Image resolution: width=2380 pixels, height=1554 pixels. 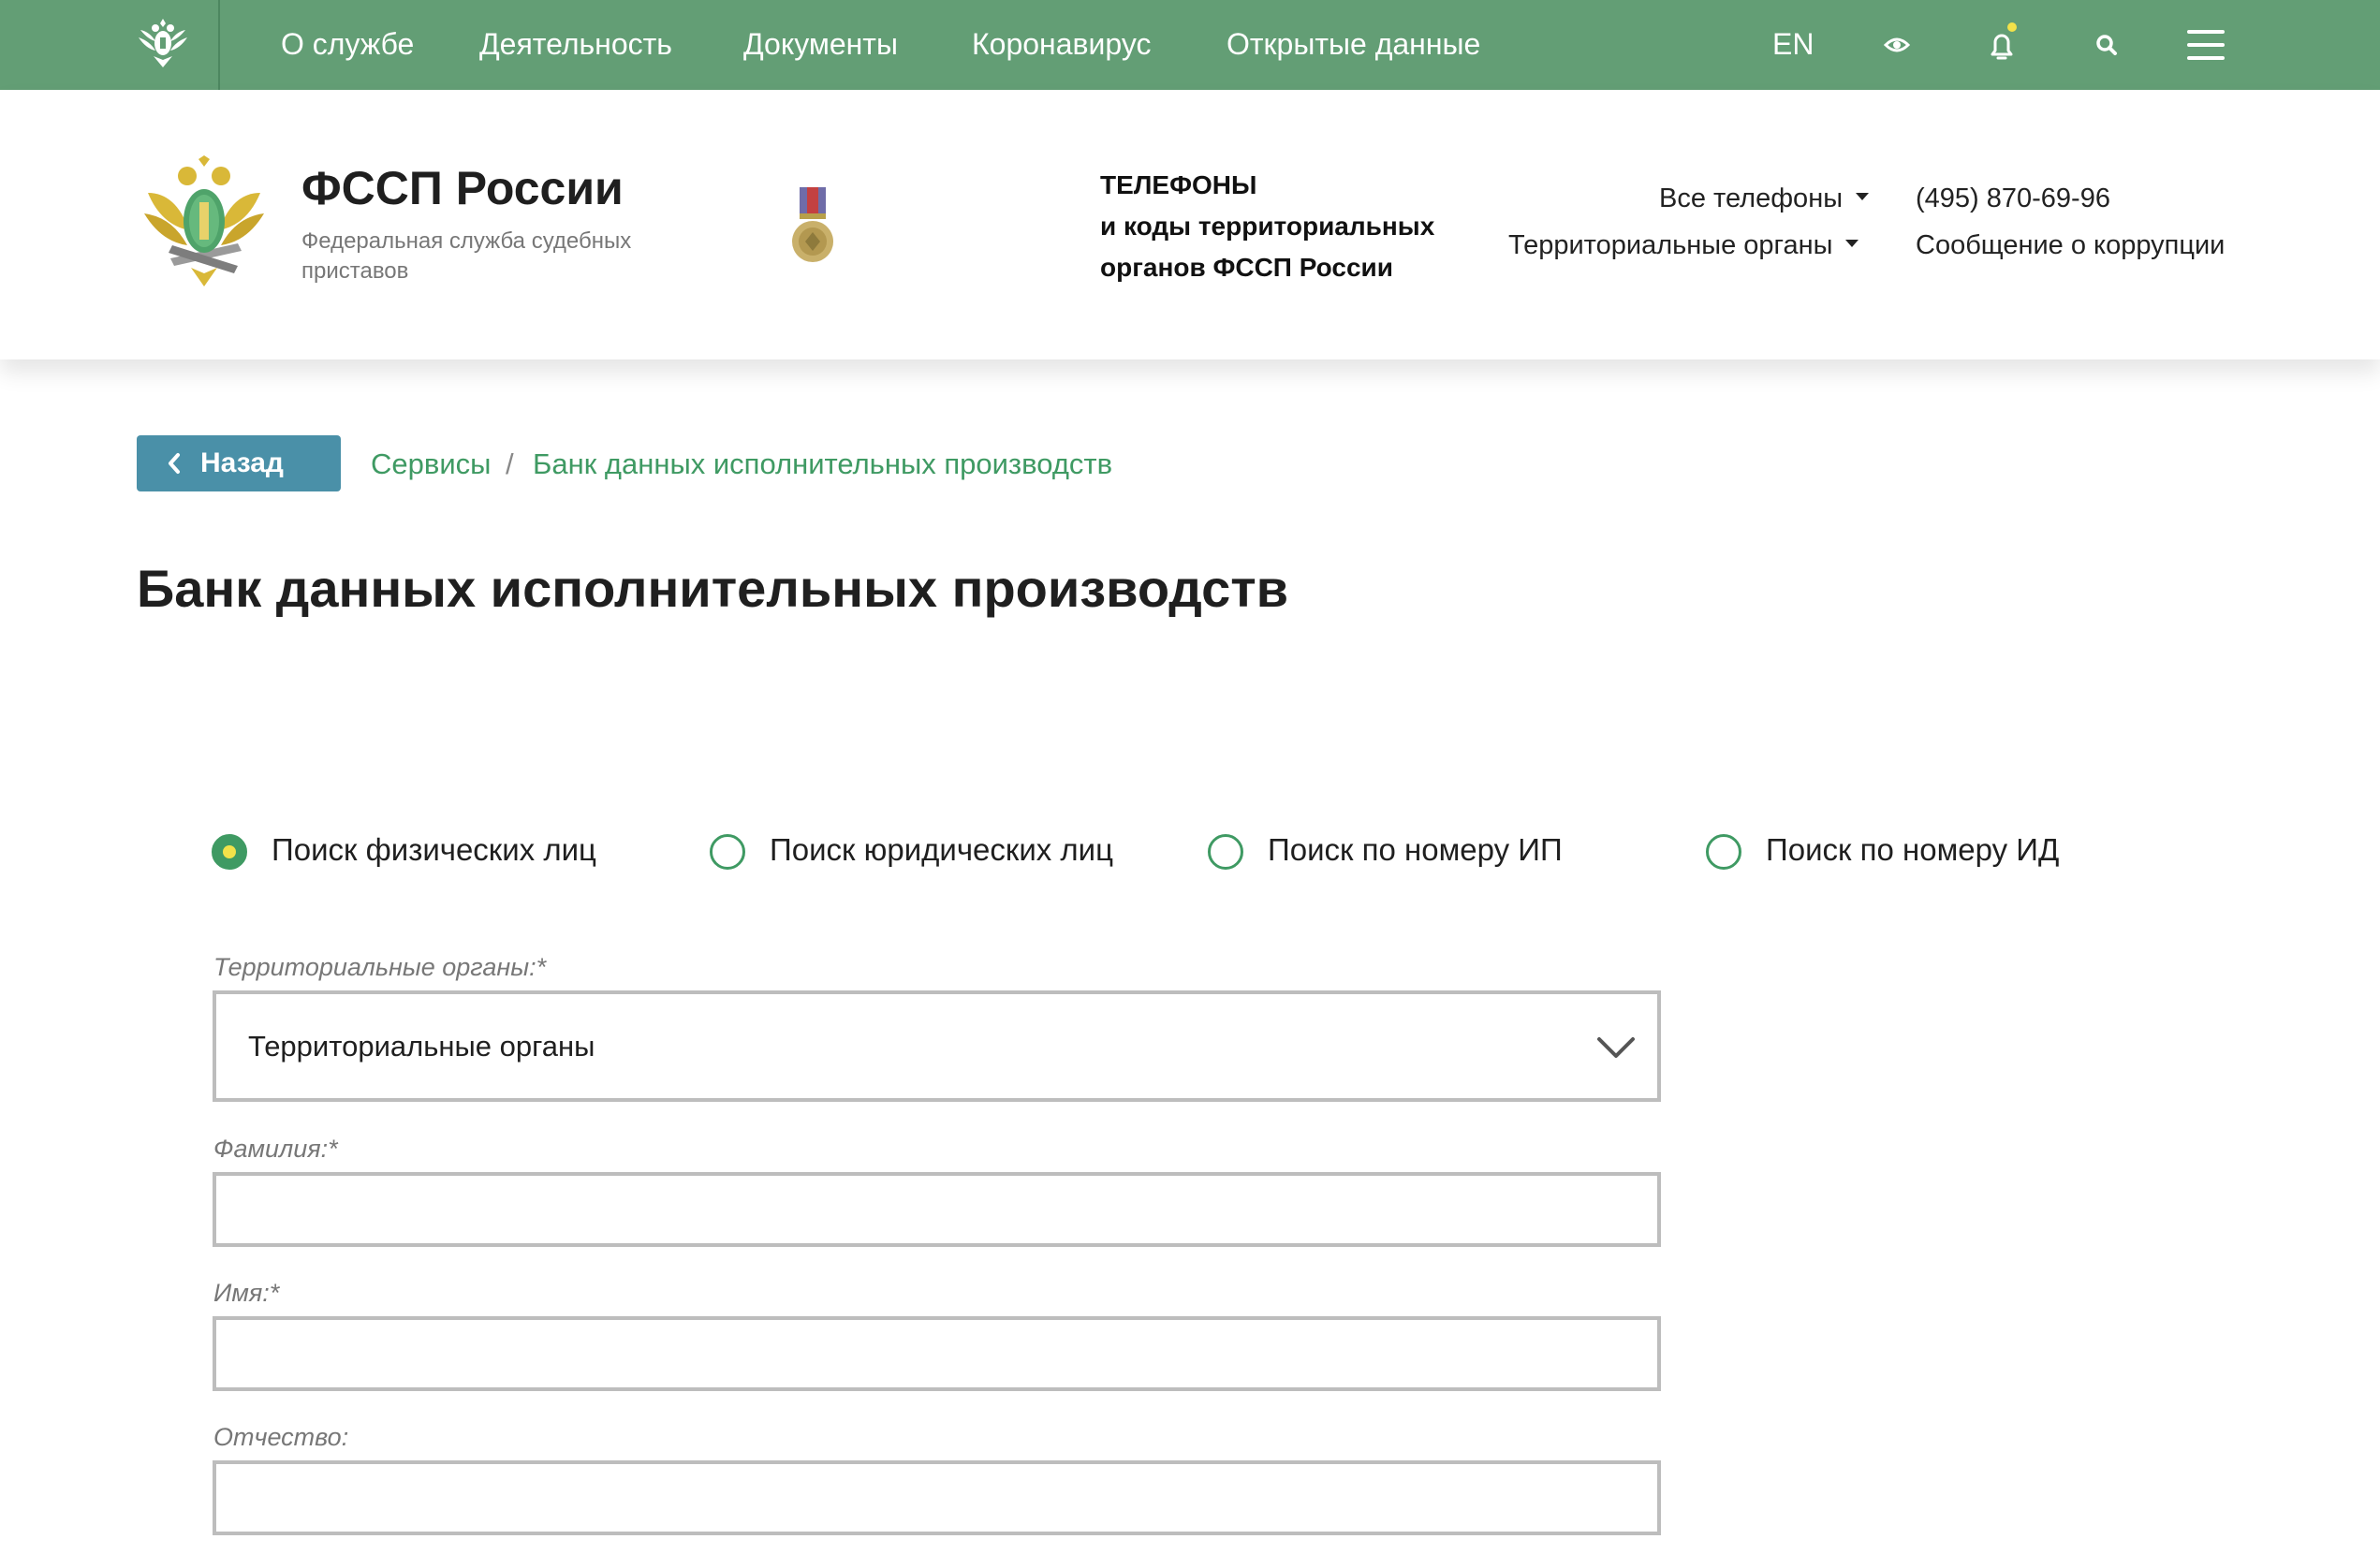 I want to click on nav-item-activity: Деятельность, so click(x=575, y=44).